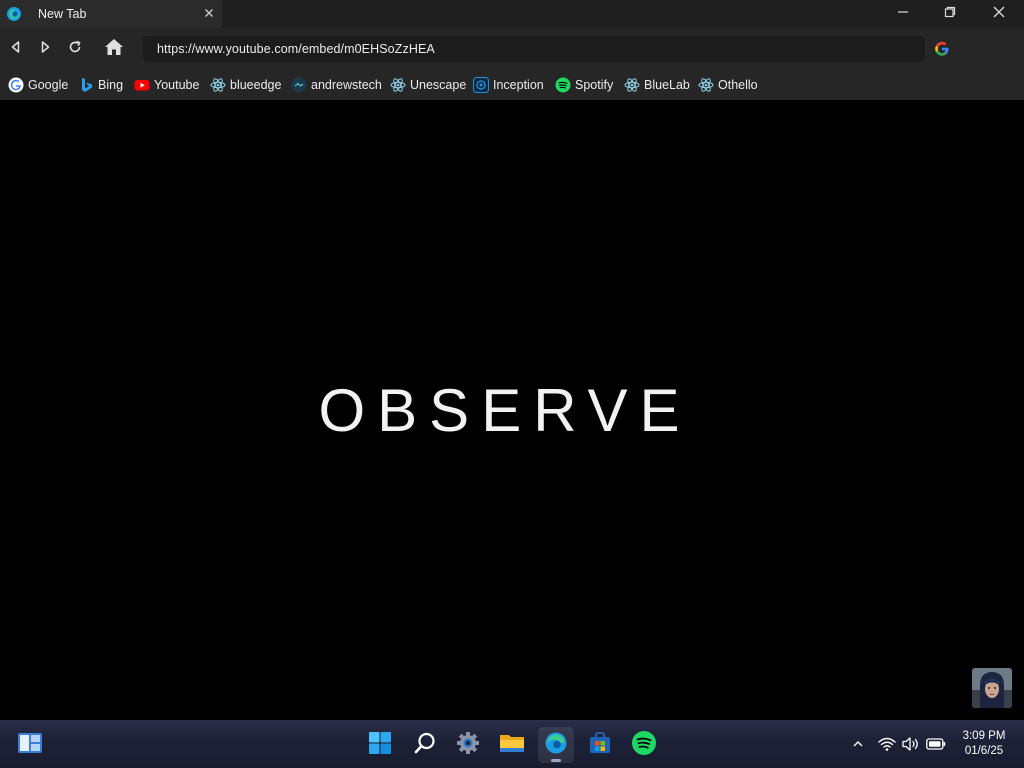  I want to click on windows-start-icon, so click(380, 745).